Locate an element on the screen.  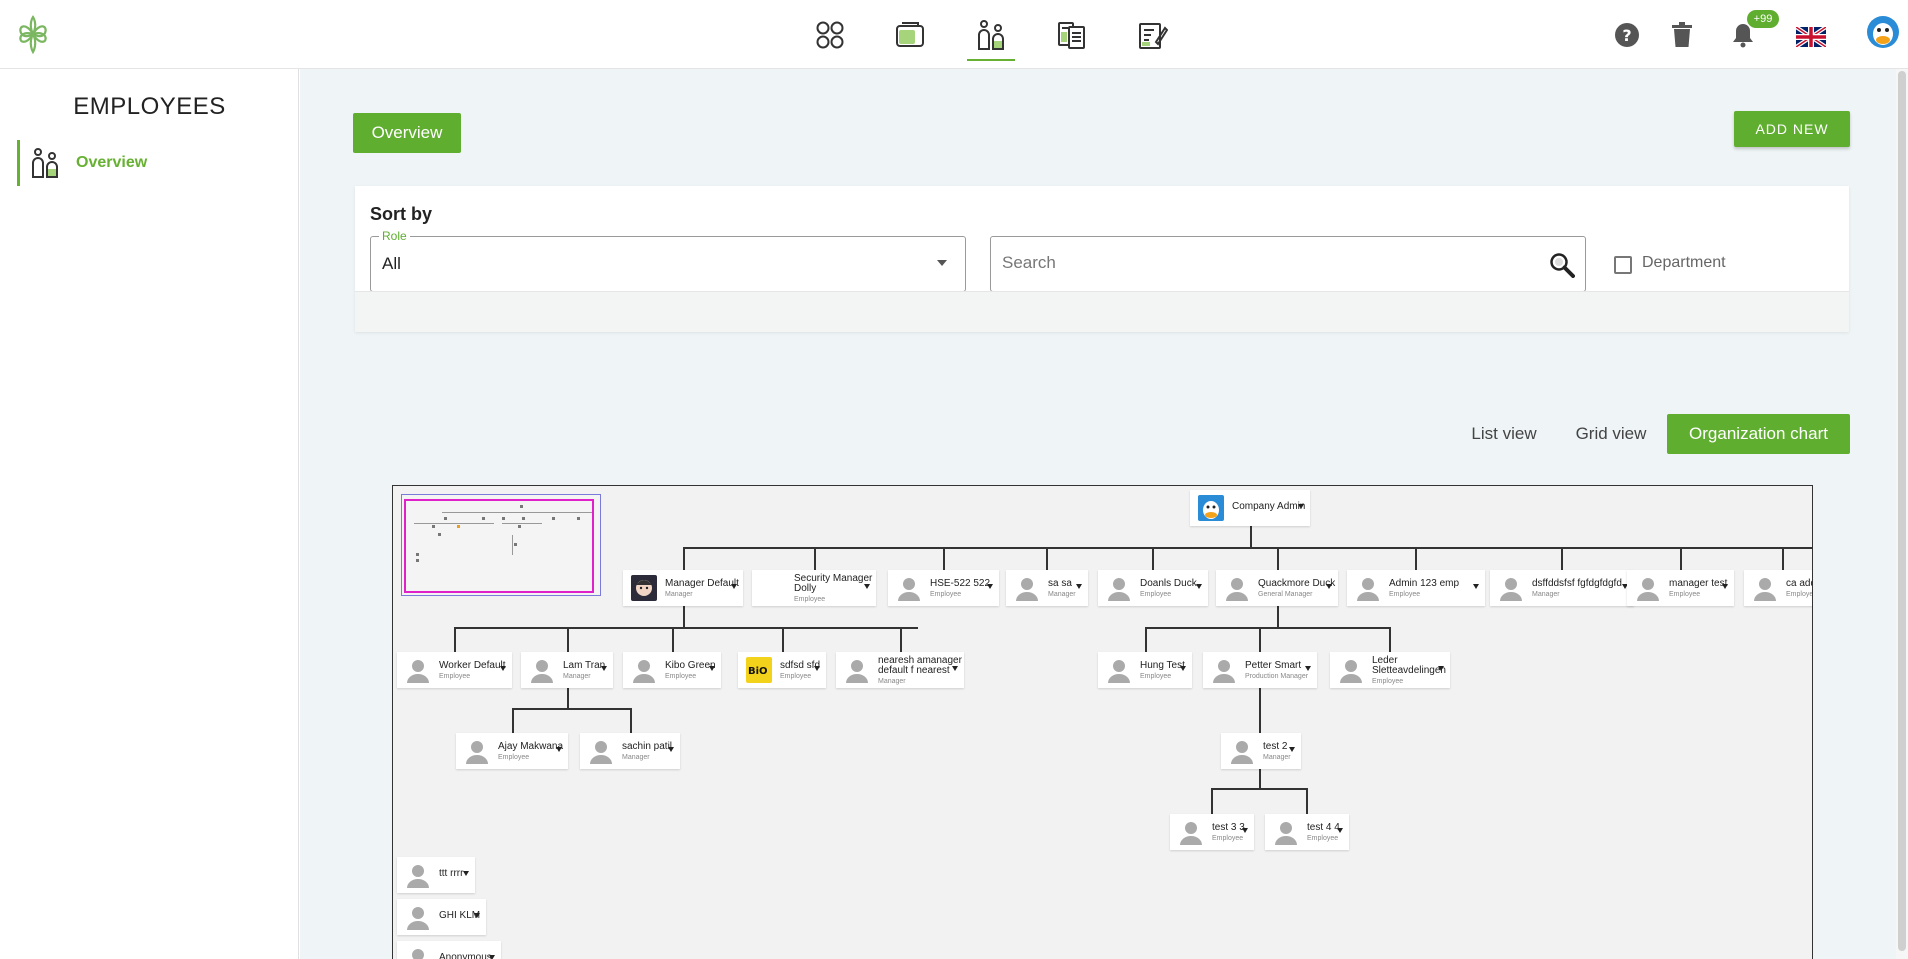
help-icon: ? is located at coordinates (1627, 35).